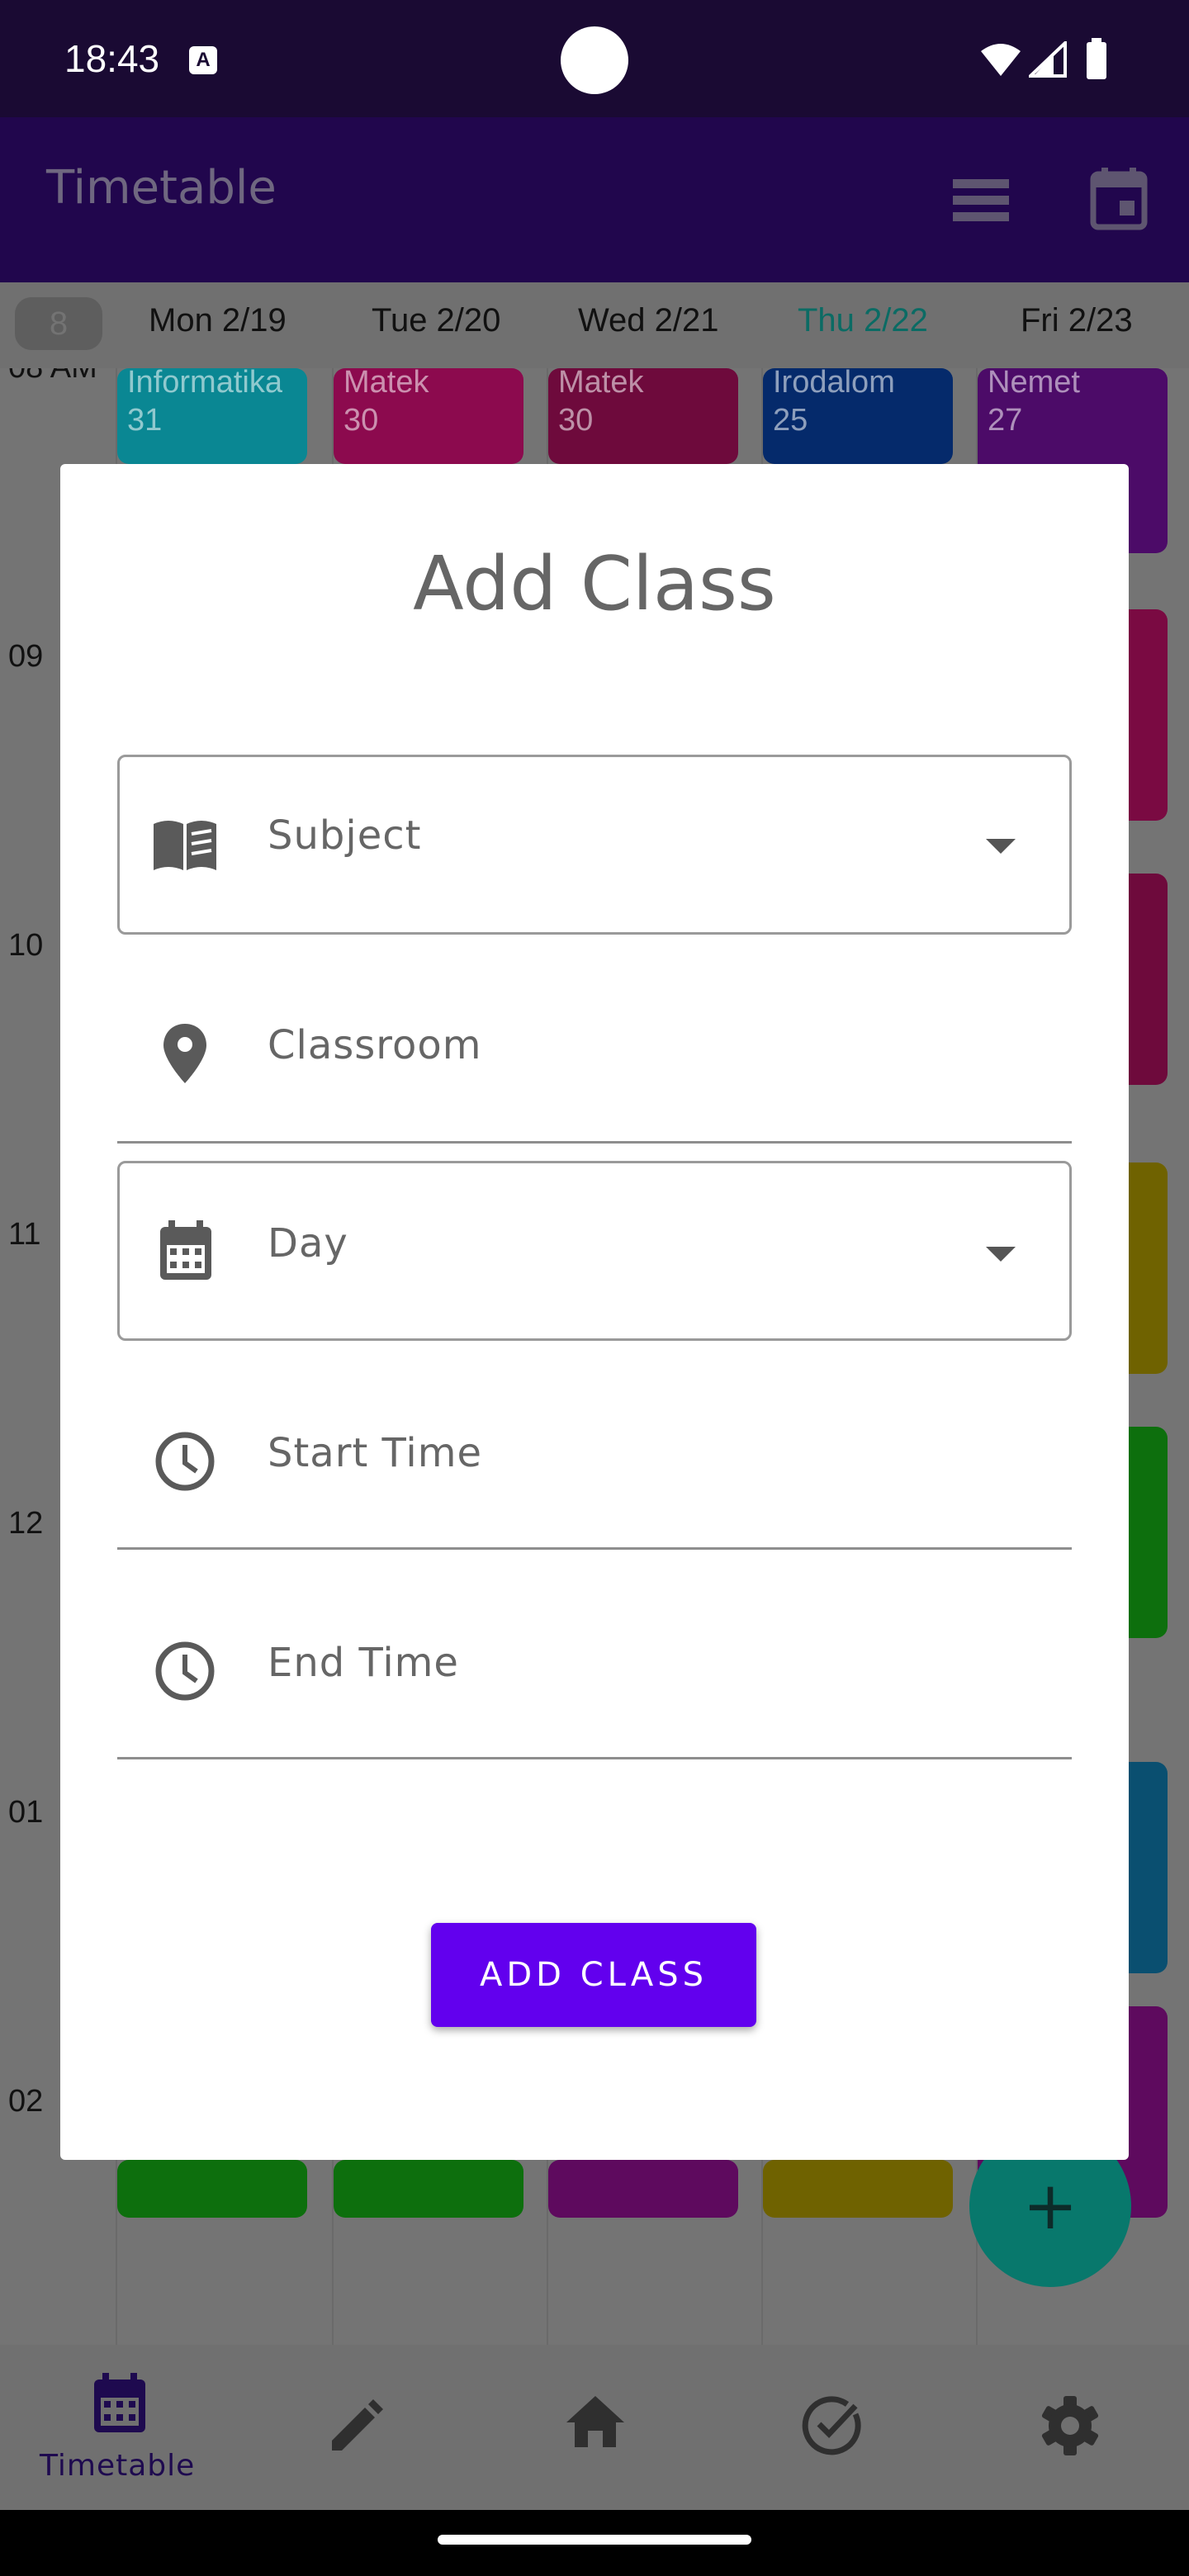 This screenshot has height=2576, width=1189. I want to click on classroom-label: Classroom, so click(375, 1045).